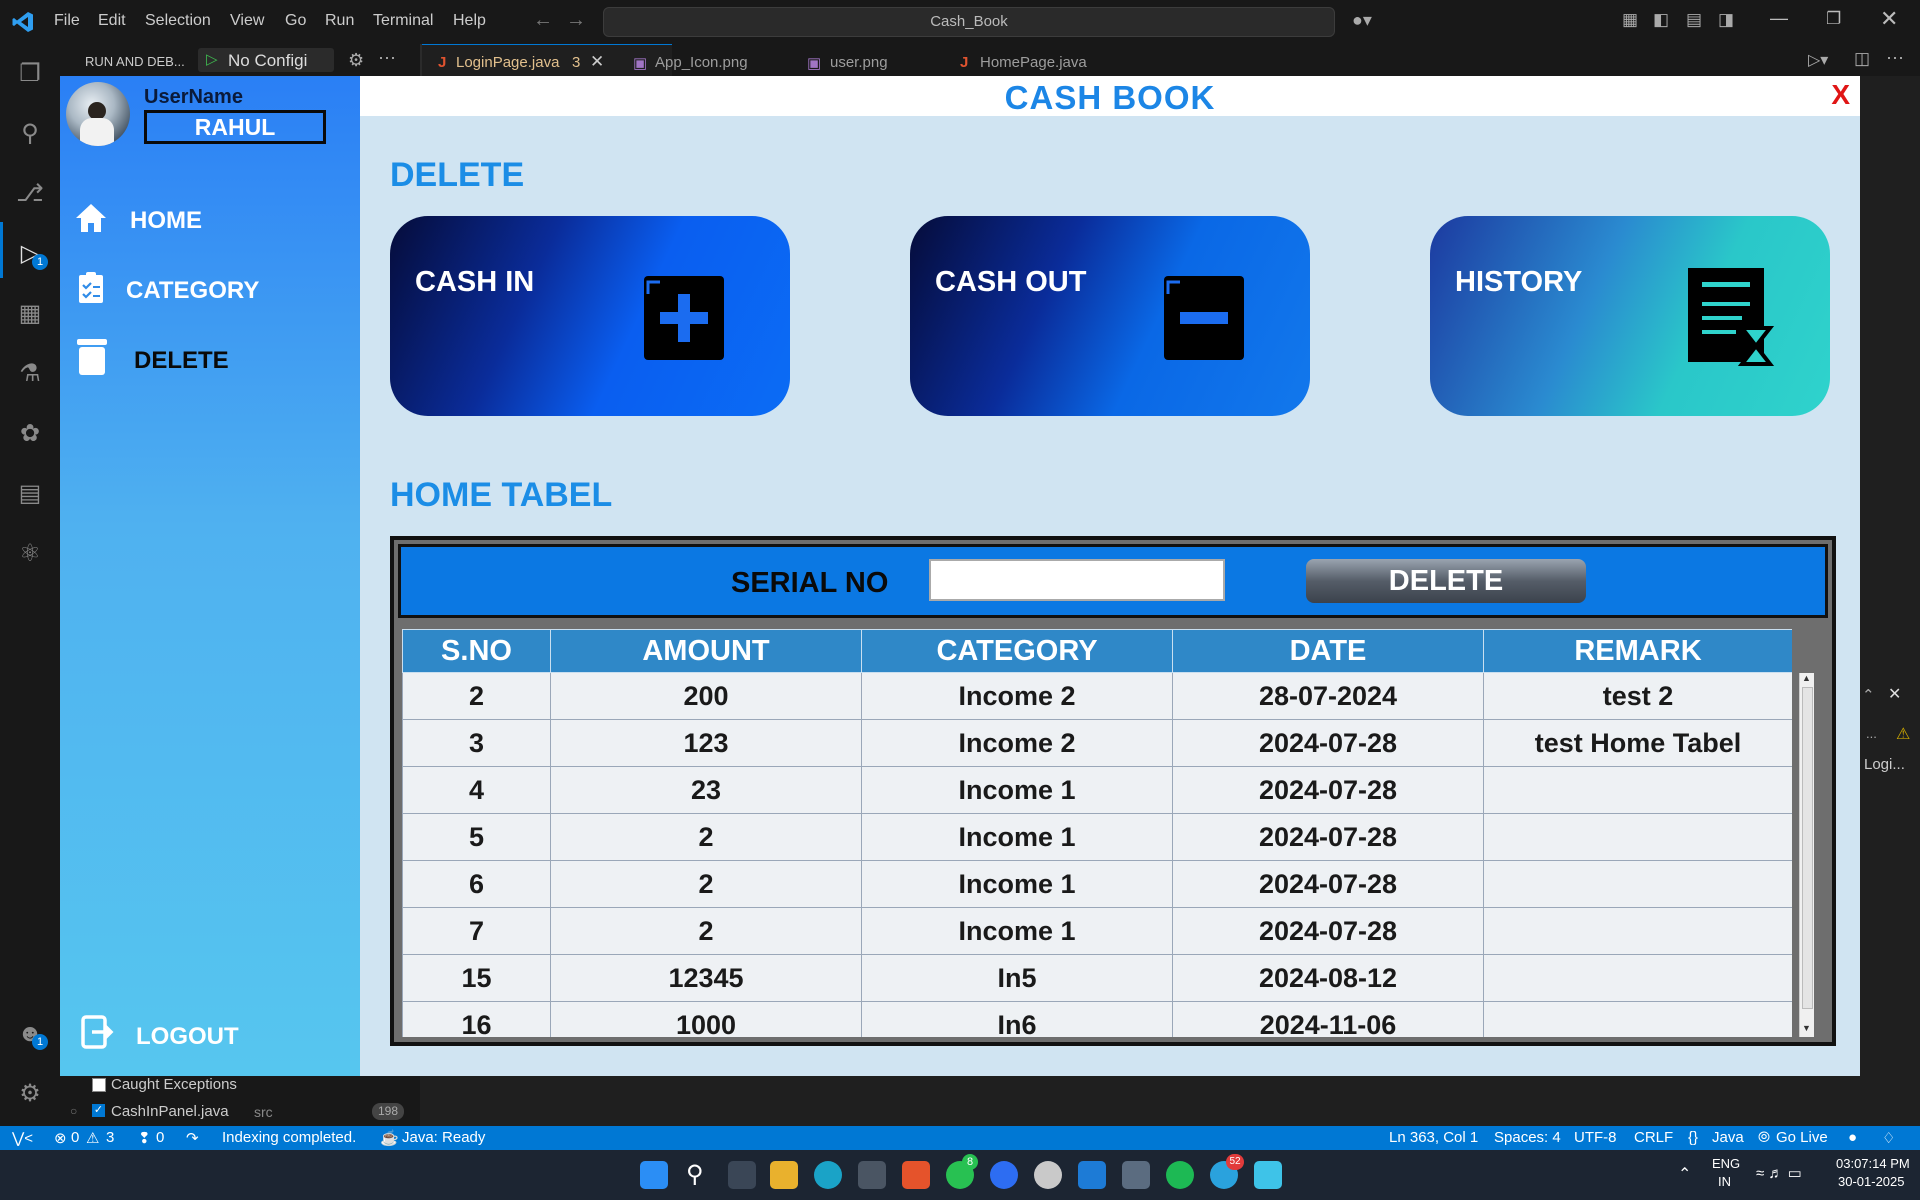  I want to click on menu-view: View, so click(247, 21).